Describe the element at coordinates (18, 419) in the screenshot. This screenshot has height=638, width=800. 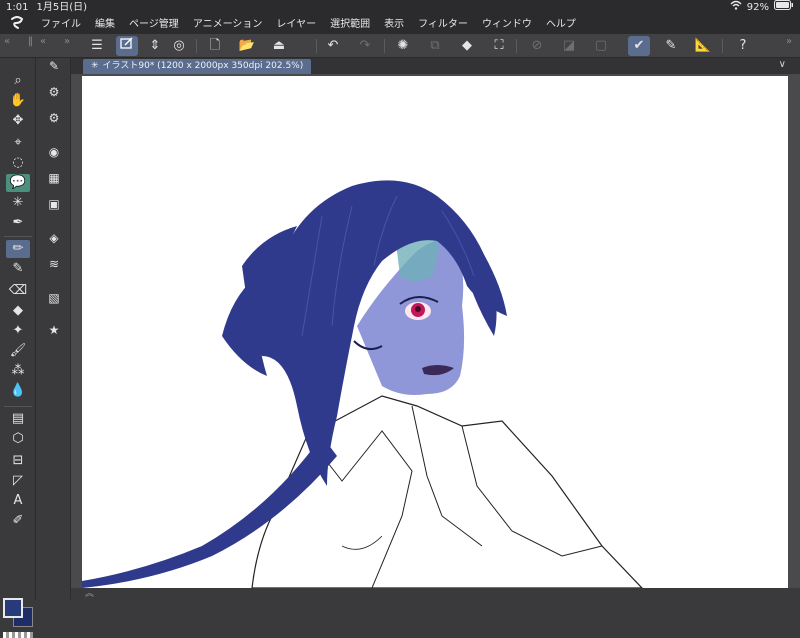
I see `gradient-tool-icon: ▤` at that location.